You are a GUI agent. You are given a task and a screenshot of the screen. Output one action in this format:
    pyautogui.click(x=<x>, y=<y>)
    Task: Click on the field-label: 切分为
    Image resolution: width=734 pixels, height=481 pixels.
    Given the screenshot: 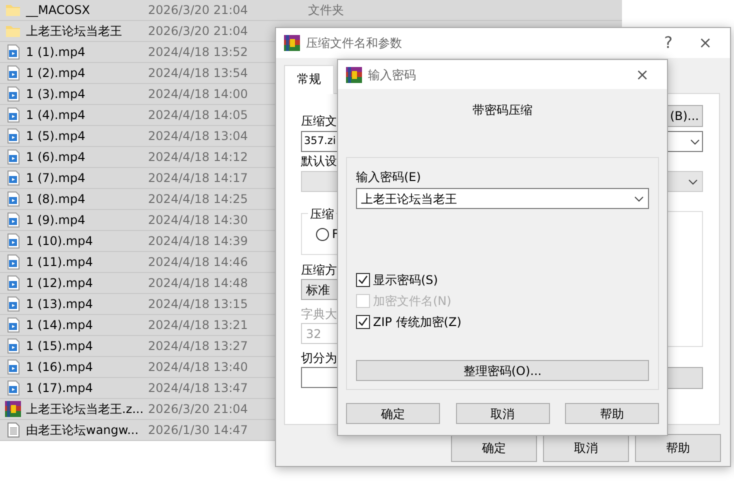 What is the action you would take?
    pyautogui.click(x=319, y=358)
    